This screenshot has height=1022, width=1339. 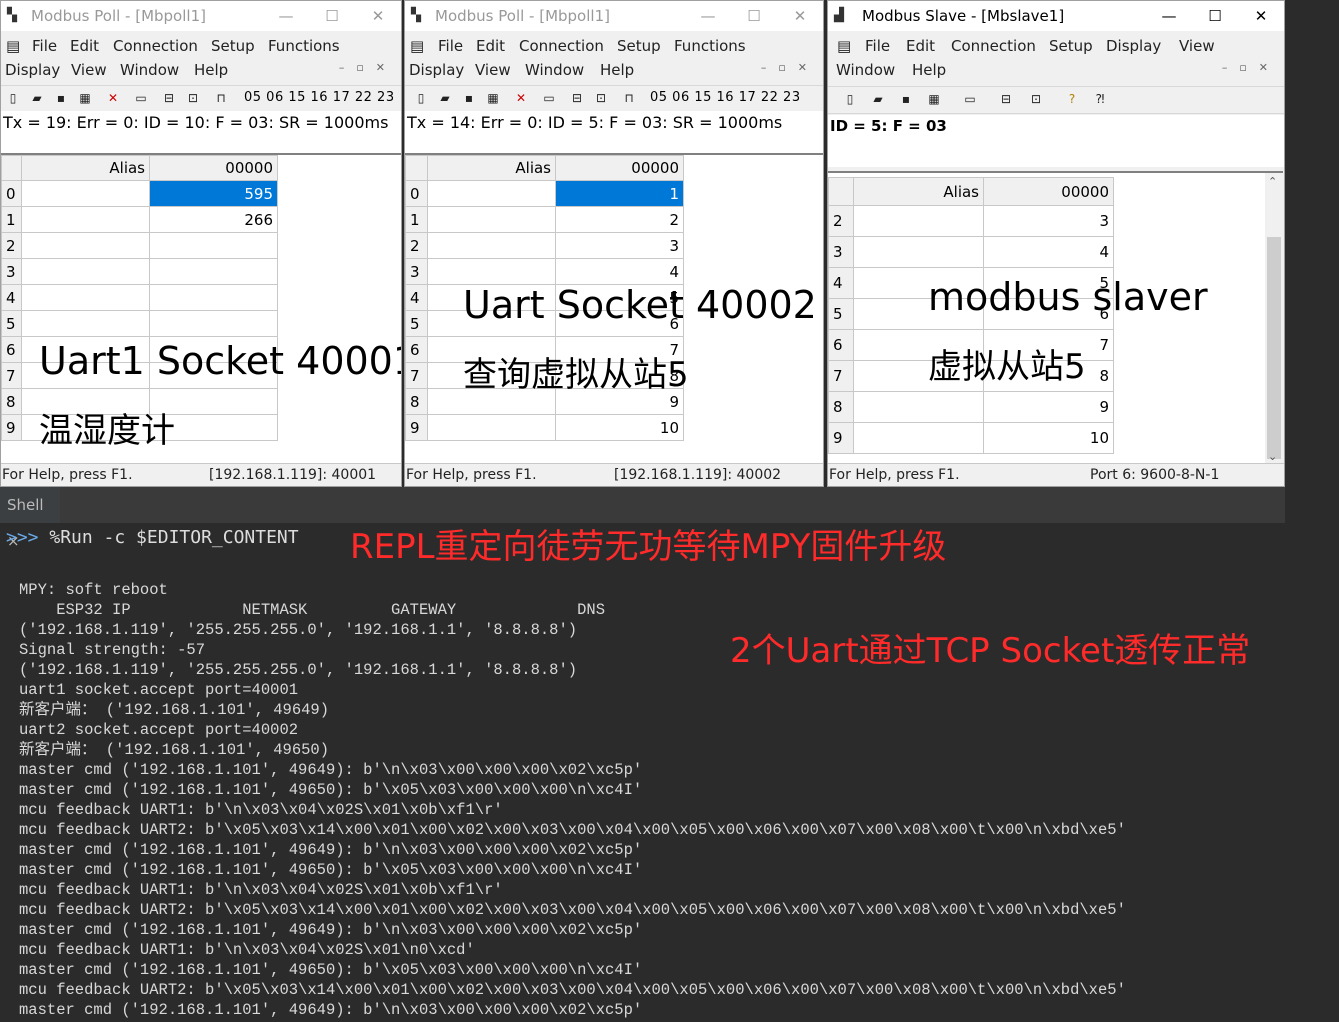 I want to click on function-code-buttons: 05 06 15 16 17 22 23, so click(x=319, y=97).